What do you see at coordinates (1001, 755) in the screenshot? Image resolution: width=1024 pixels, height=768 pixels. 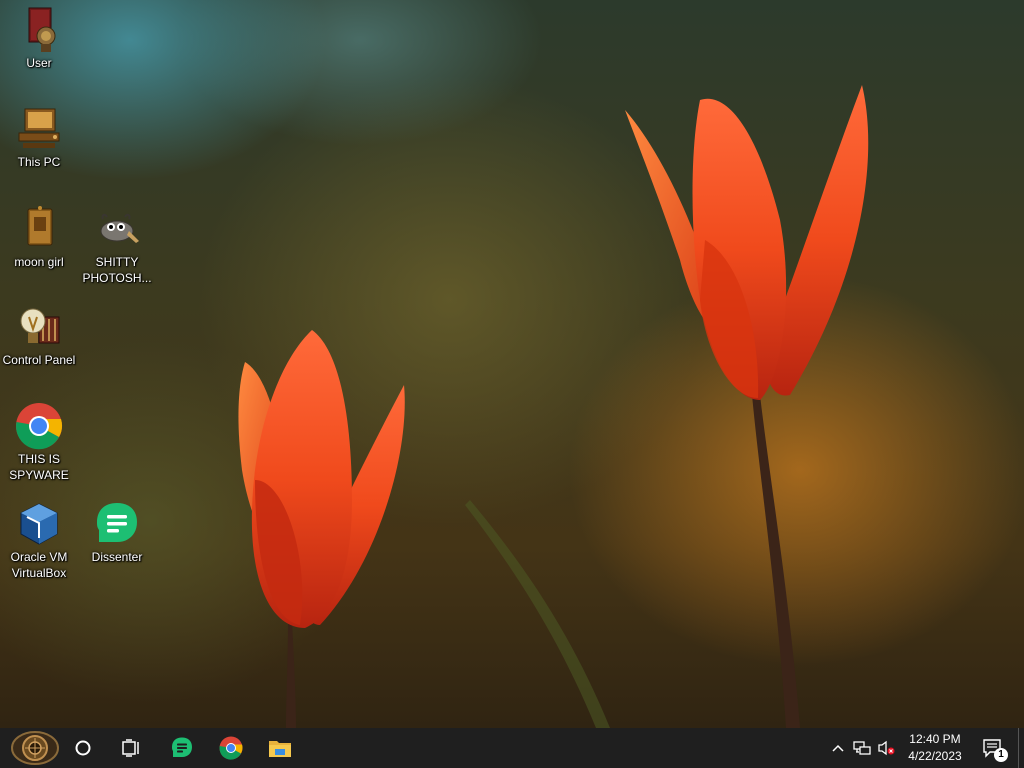 I see `notification-count-badge: 1` at bounding box center [1001, 755].